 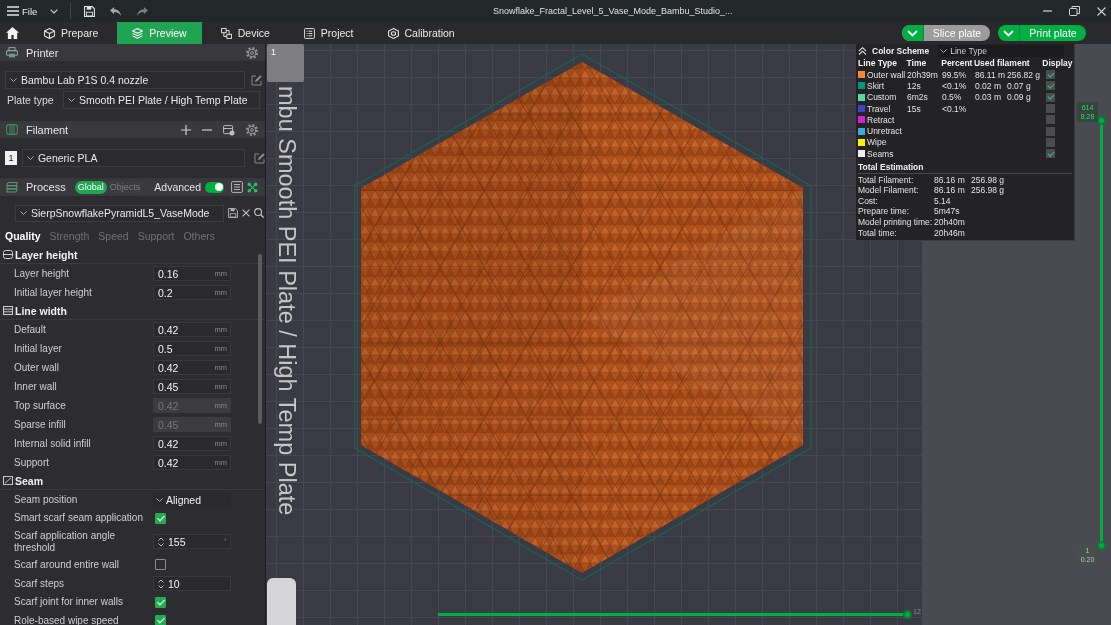 I want to click on spin-field: 10, so click(x=192, y=583).